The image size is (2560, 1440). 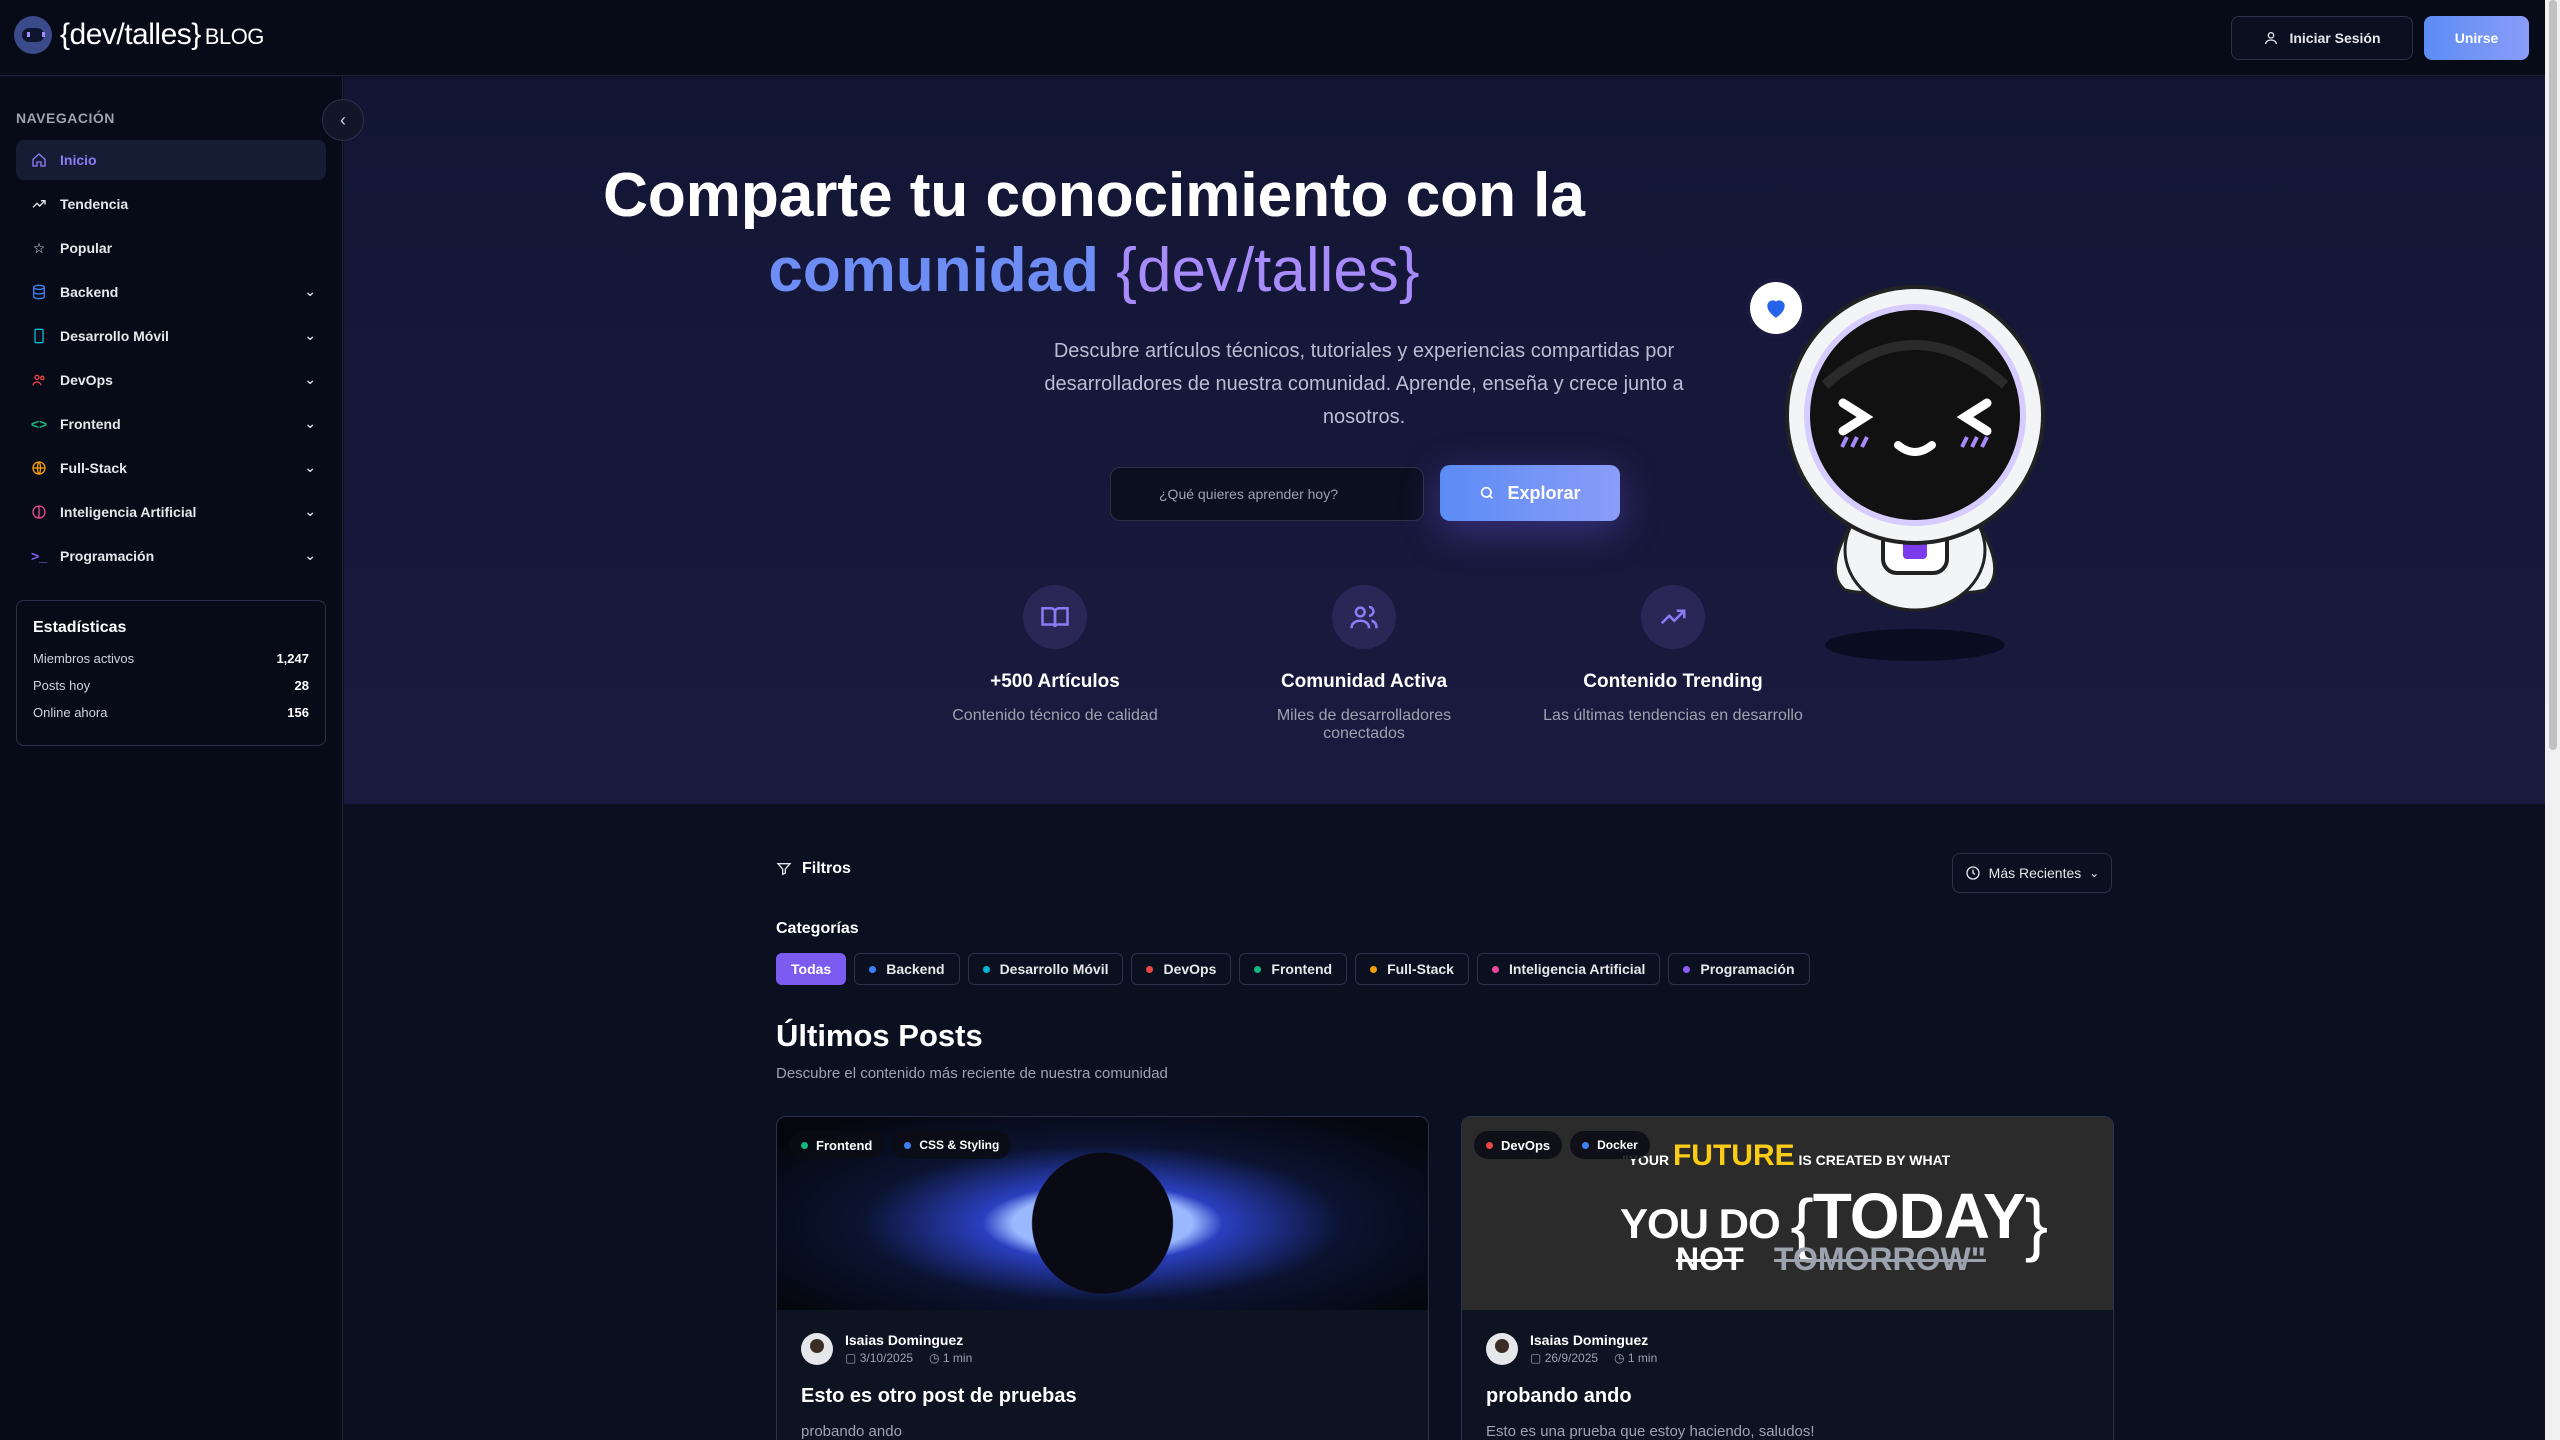 What do you see at coordinates (1536, 1358) in the screenshot?
I see `calendar-icon: ▢` at bounding box center [1536, 1358].